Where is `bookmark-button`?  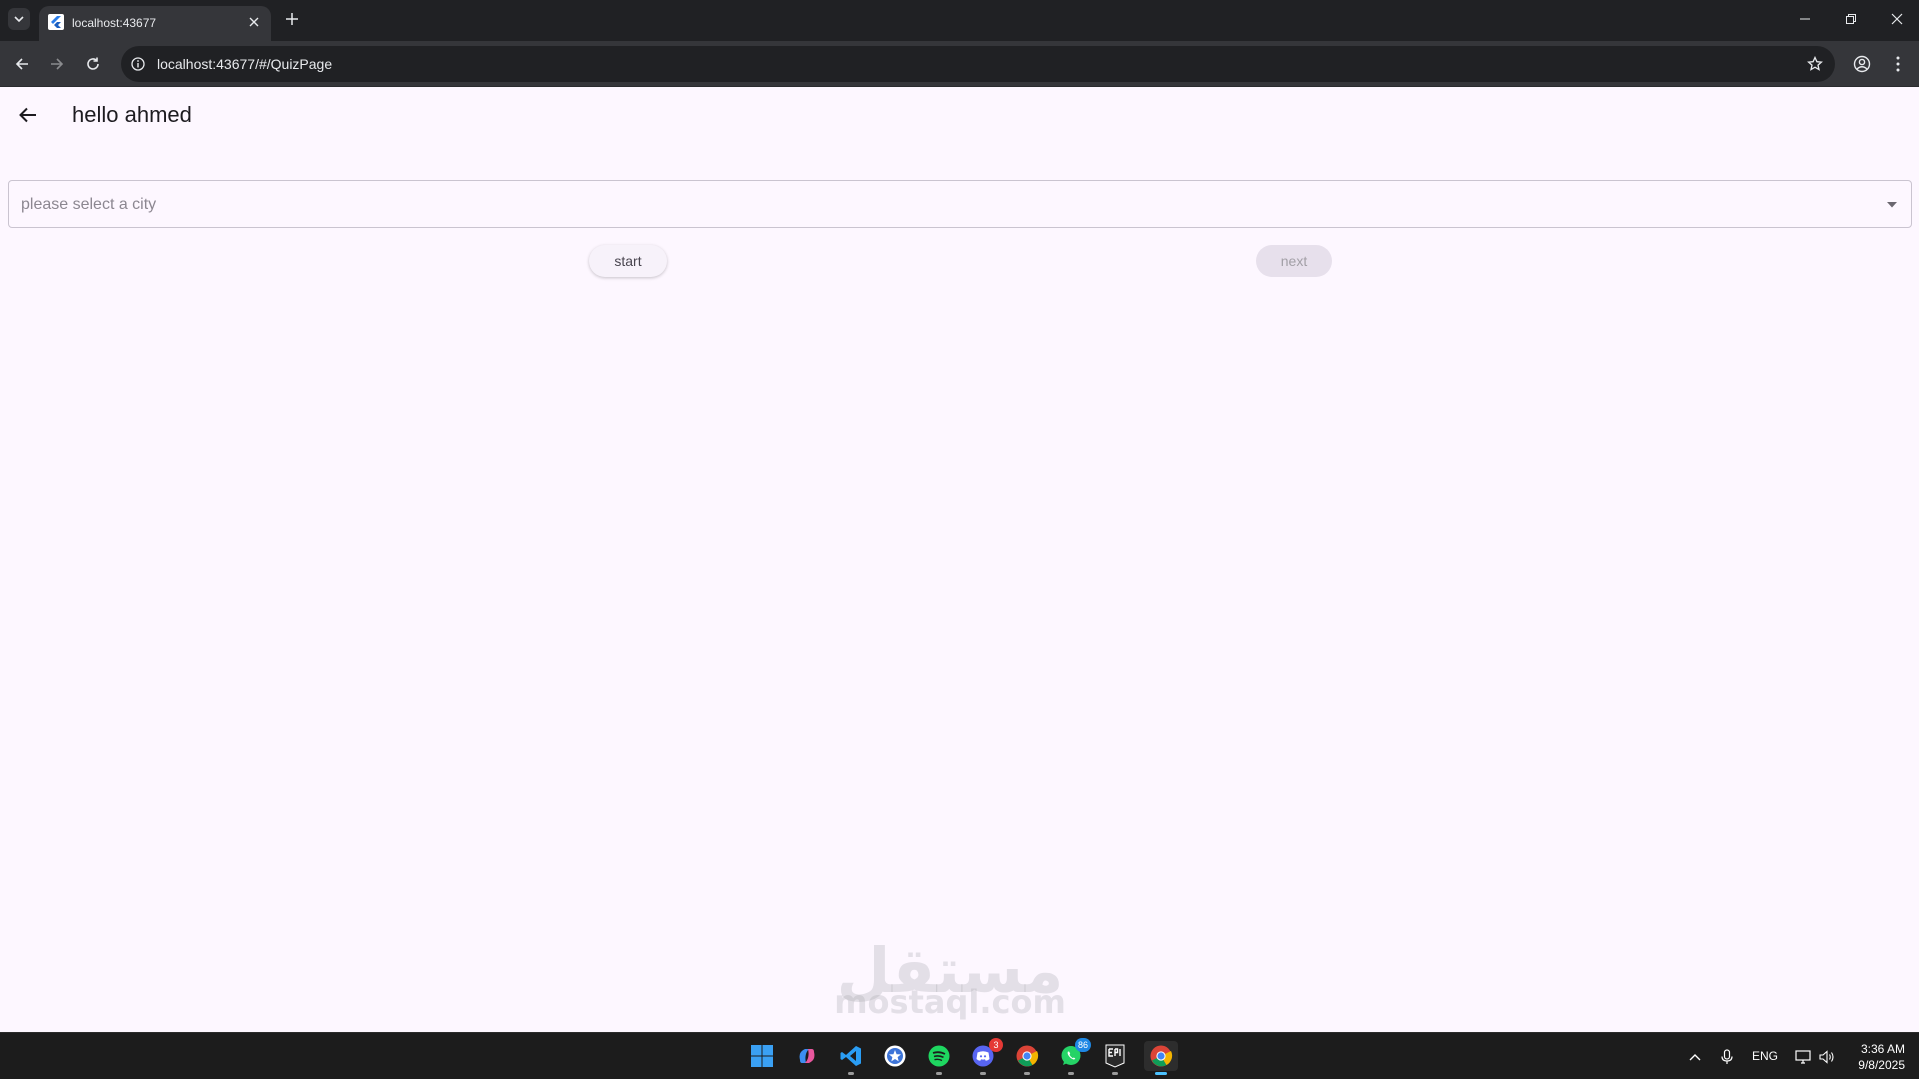 bookmark-button is located at coordinates (1815, 64).